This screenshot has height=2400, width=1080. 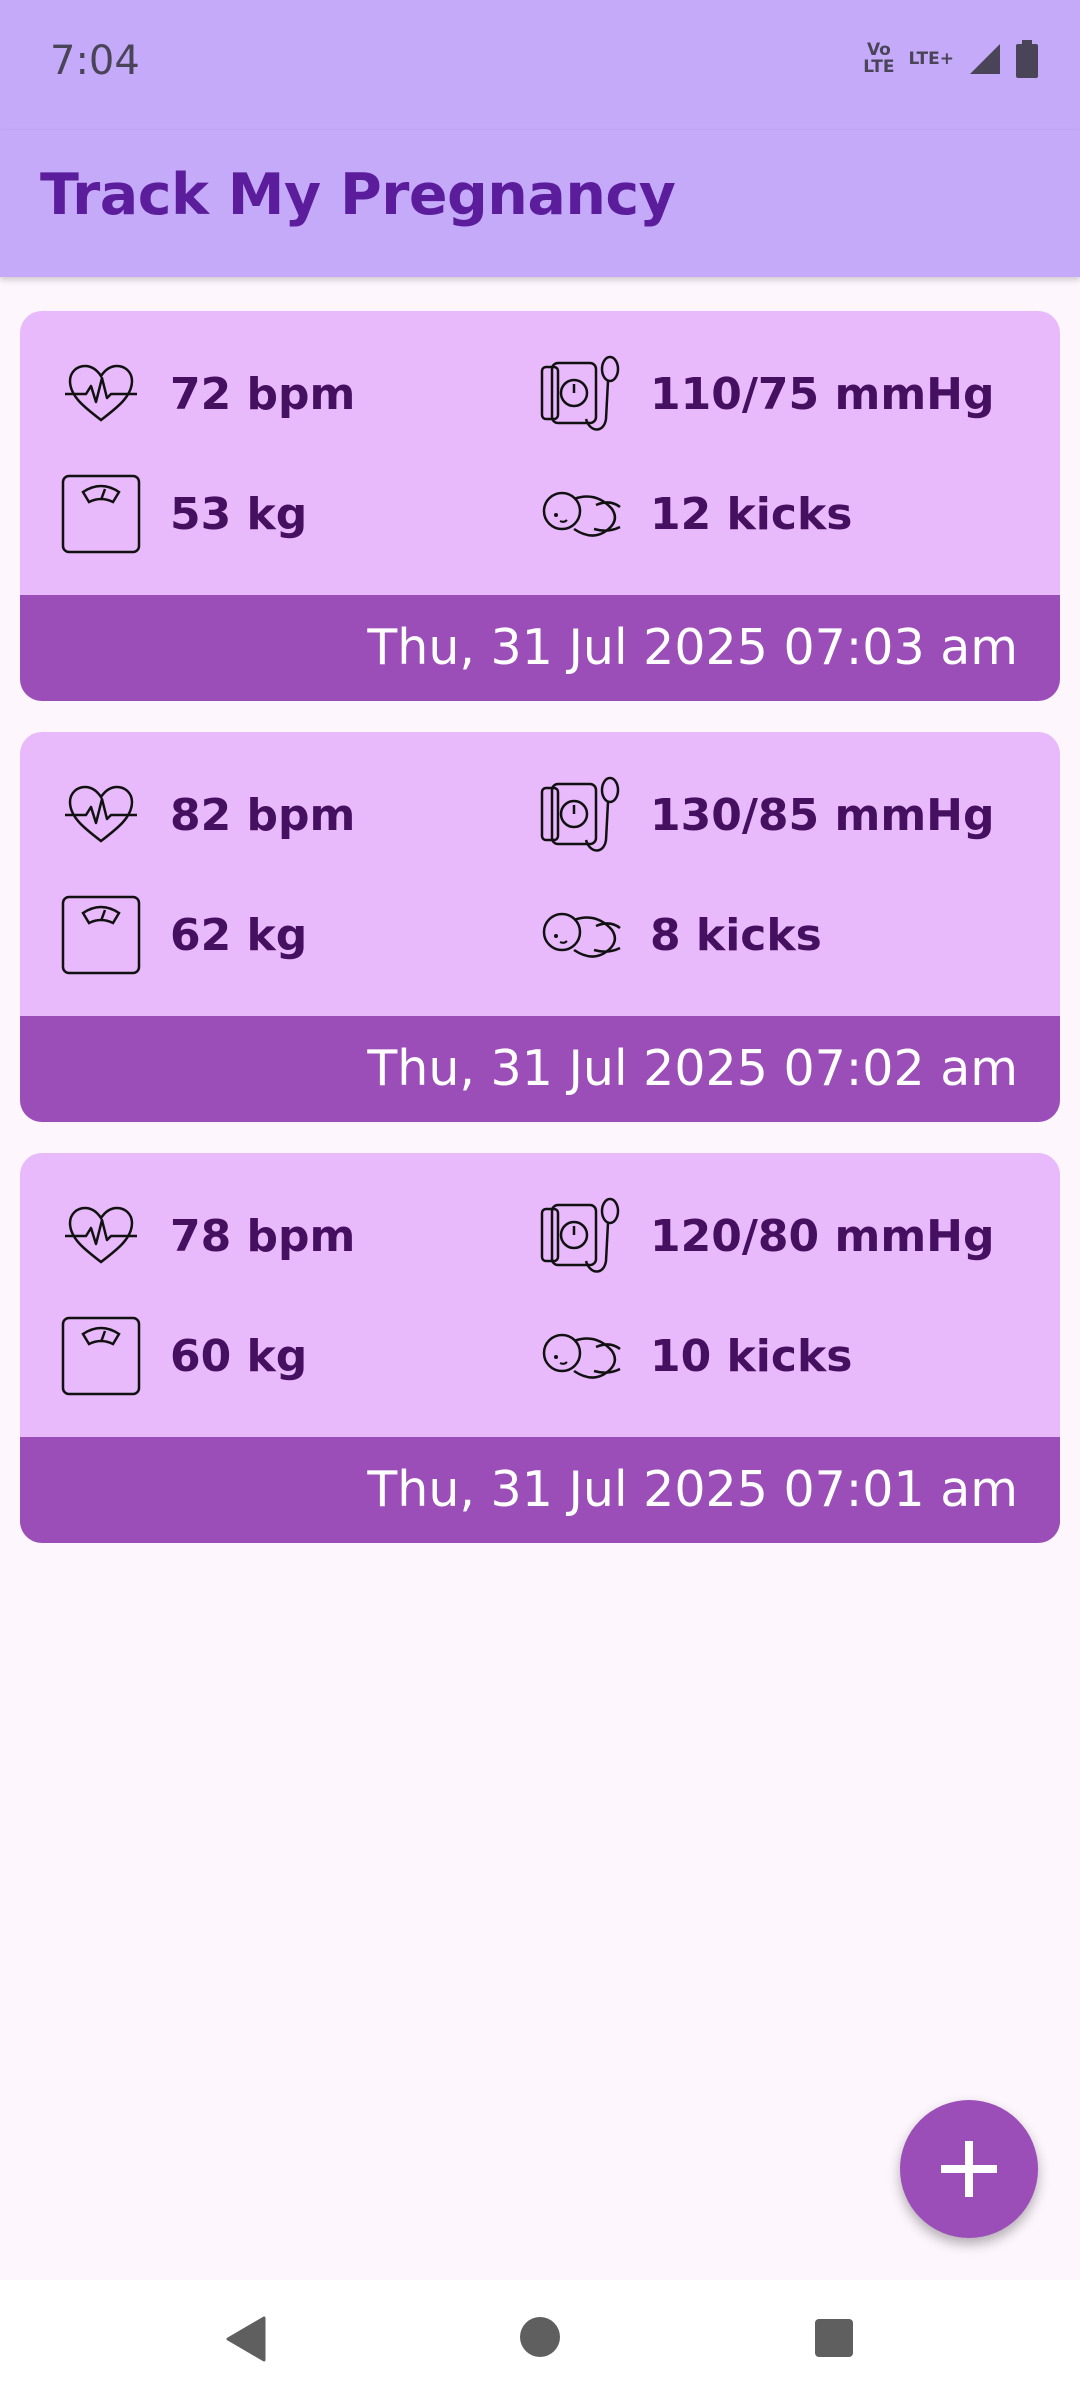 I want to click on blood-pressure-metric: 130/85 mmHg, so click(x=767, y=815).